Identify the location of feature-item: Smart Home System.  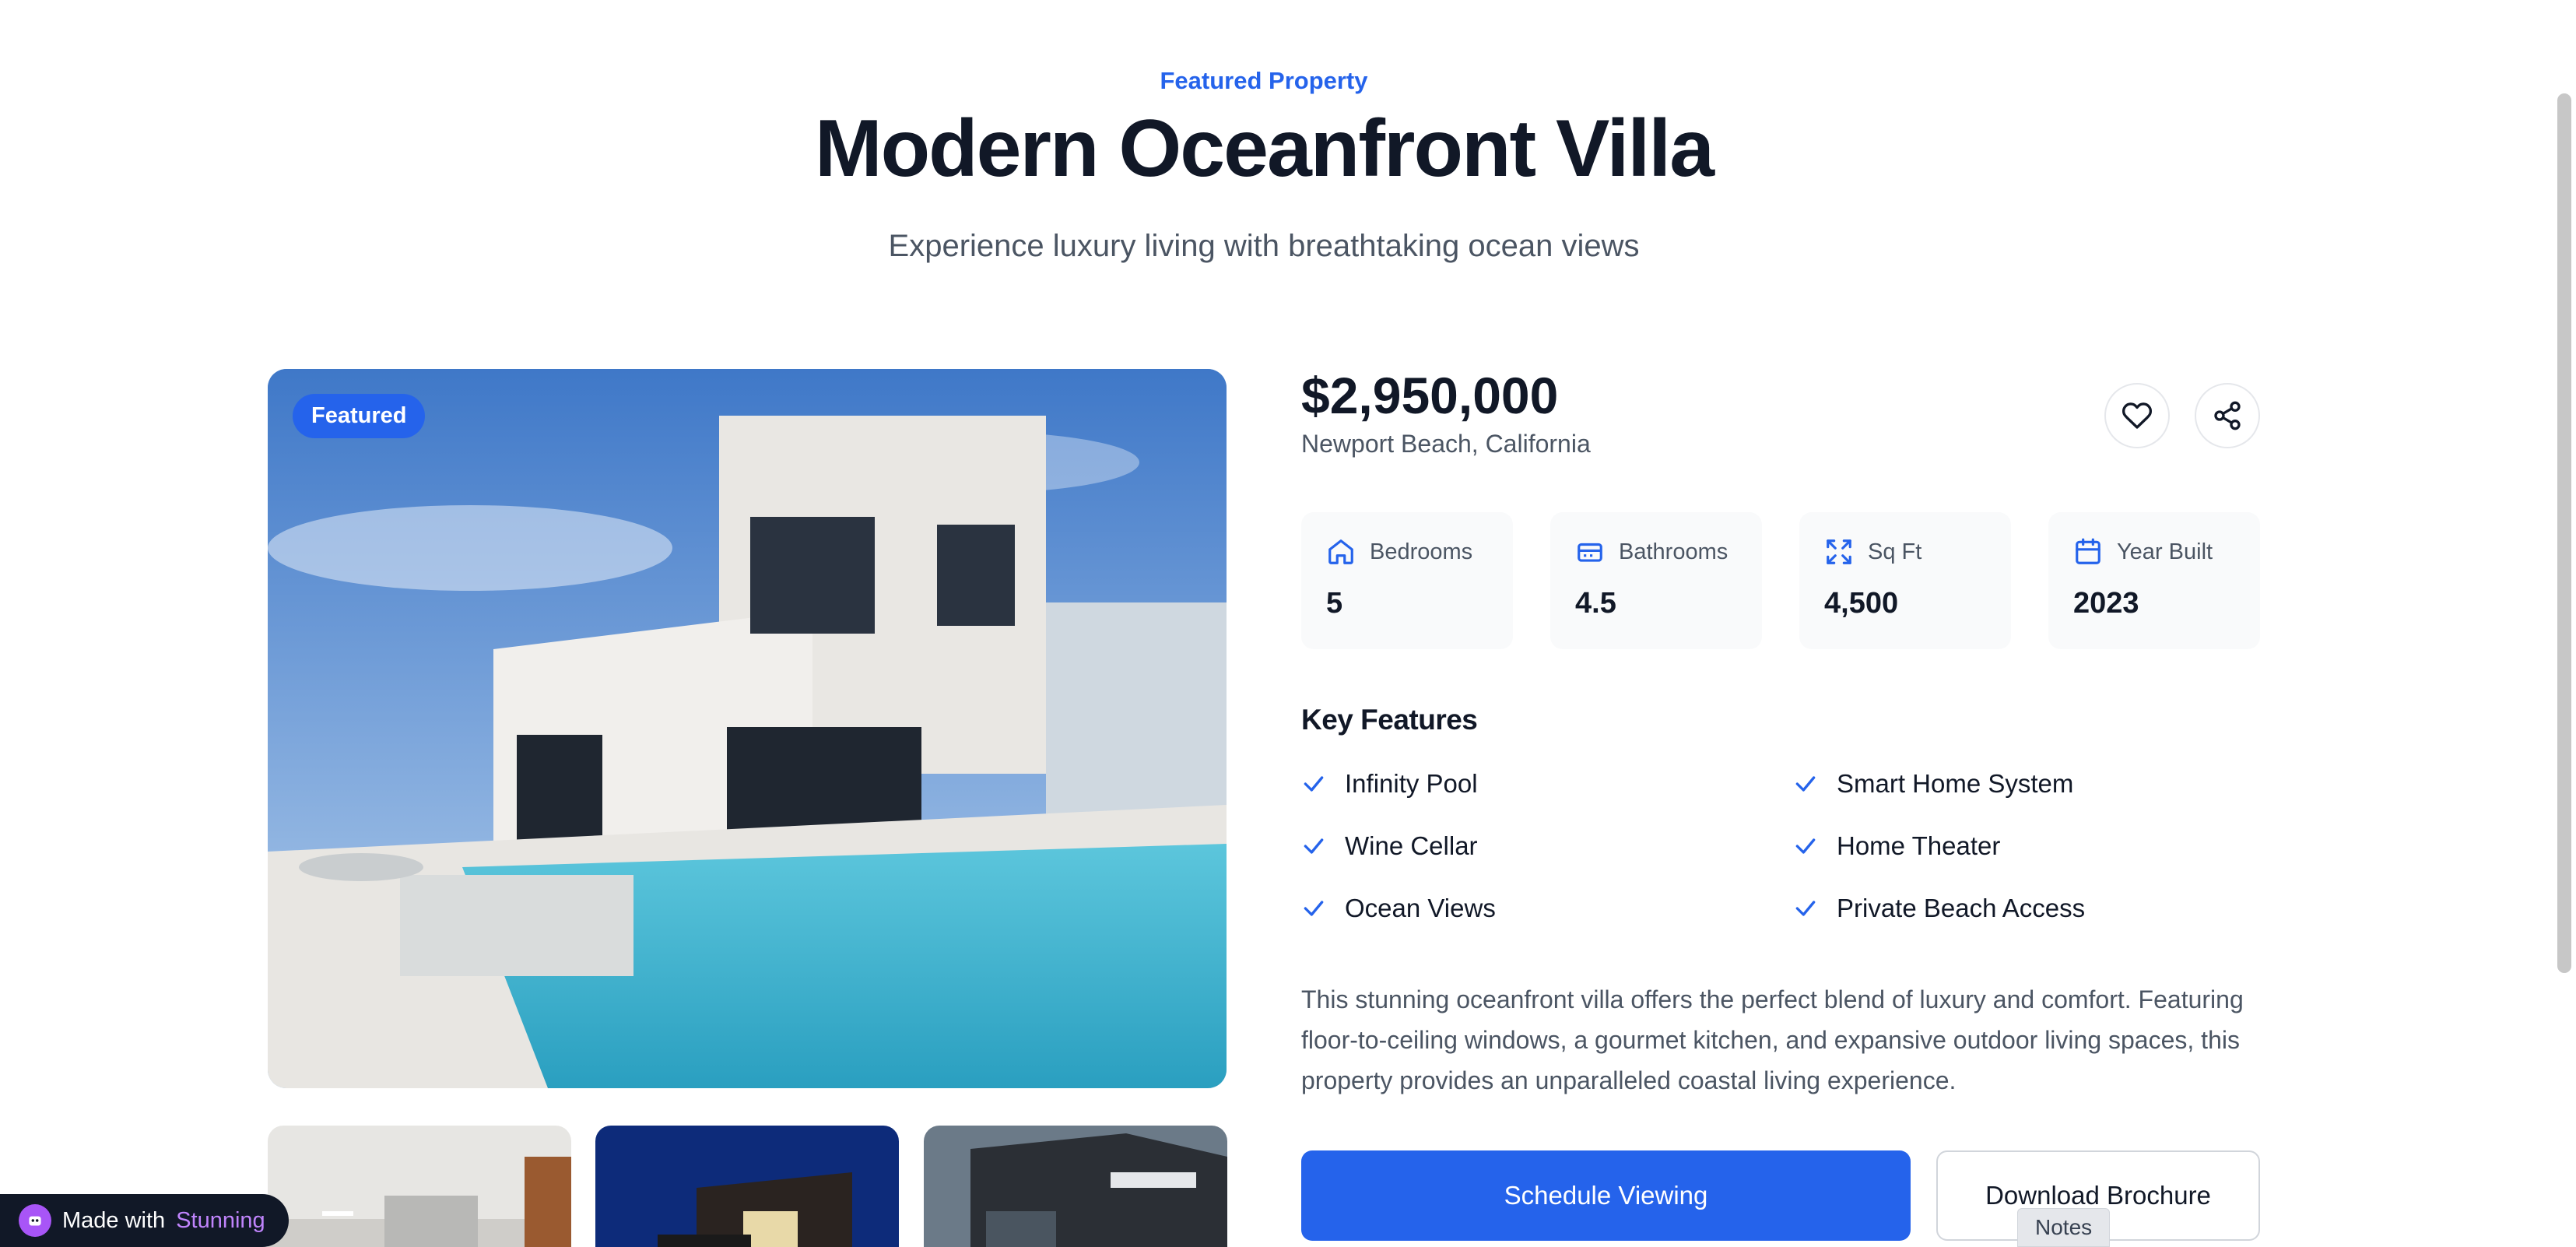
(1933, 784).